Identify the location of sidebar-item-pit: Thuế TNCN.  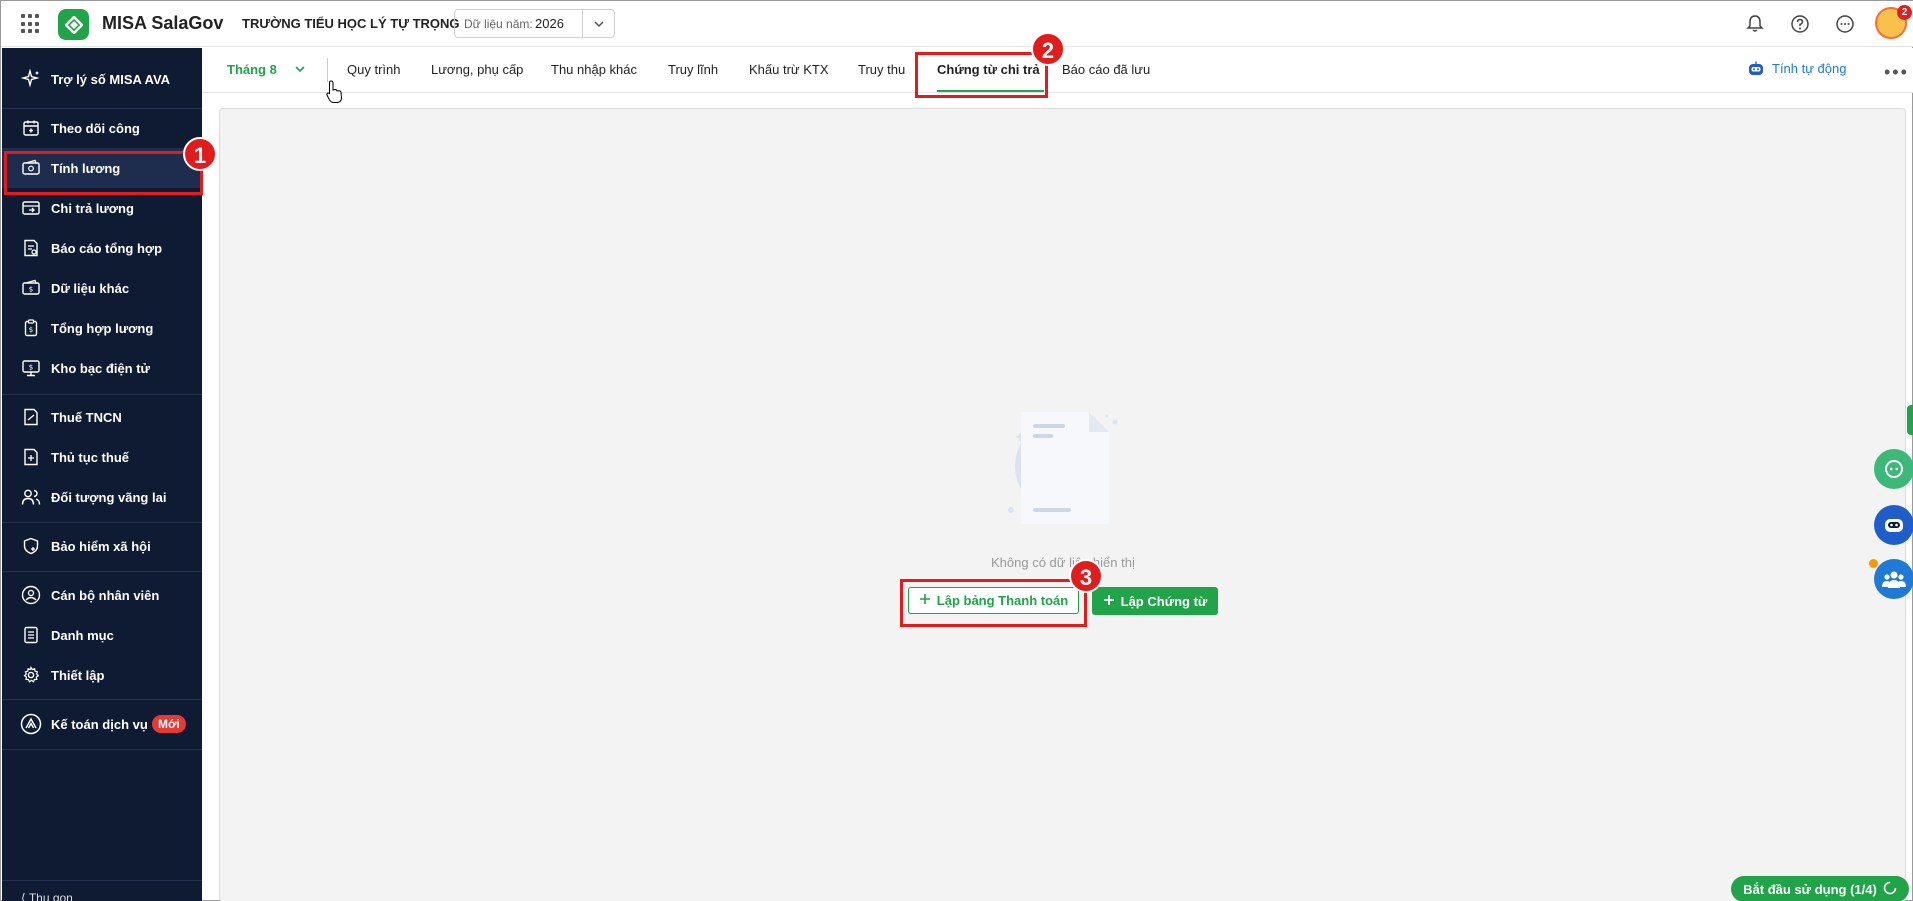
(102, 417).